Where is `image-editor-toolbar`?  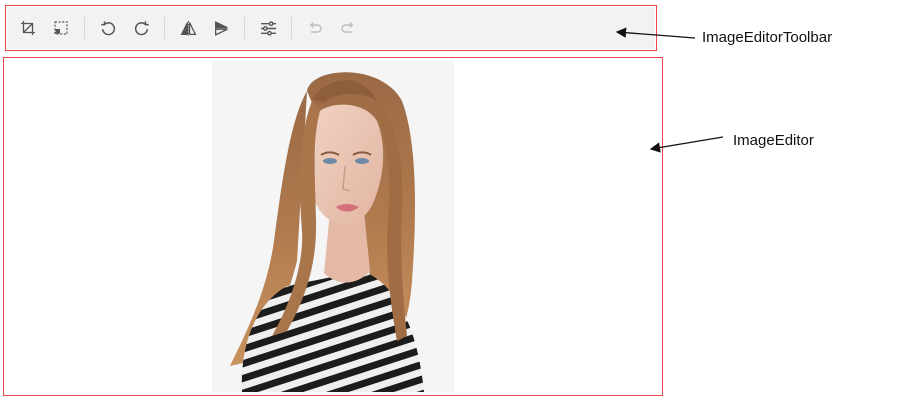 image-editor-toolbar is located at coordinates (331, 28).